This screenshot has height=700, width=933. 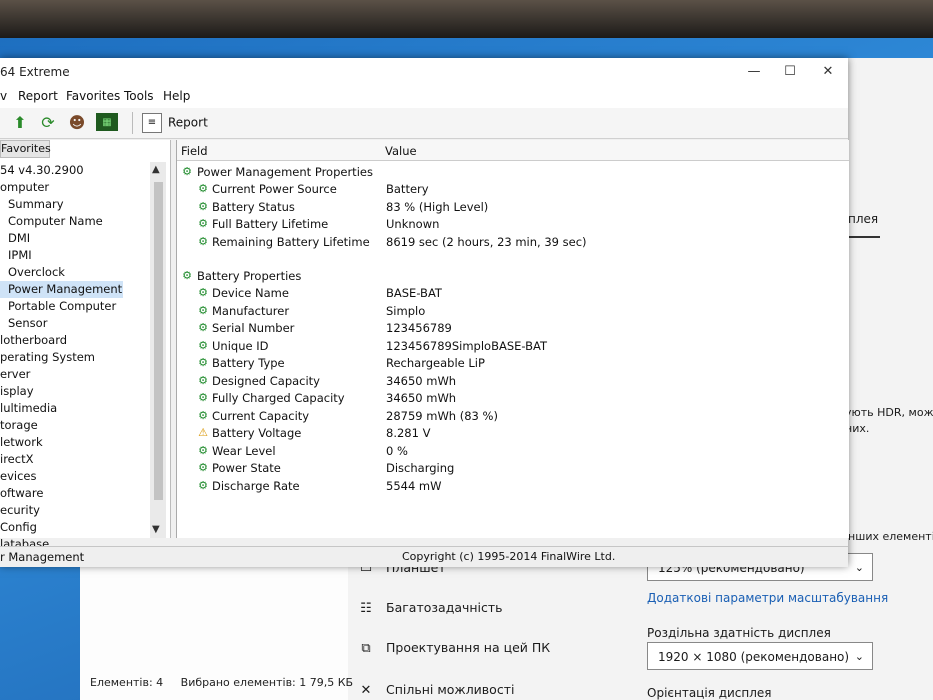 What do you see at coordinates (767, 598) in the screenshot?
I see `advanced-scaling-link: Додаткові параметри масштабування` at bounding box center [767, 598].